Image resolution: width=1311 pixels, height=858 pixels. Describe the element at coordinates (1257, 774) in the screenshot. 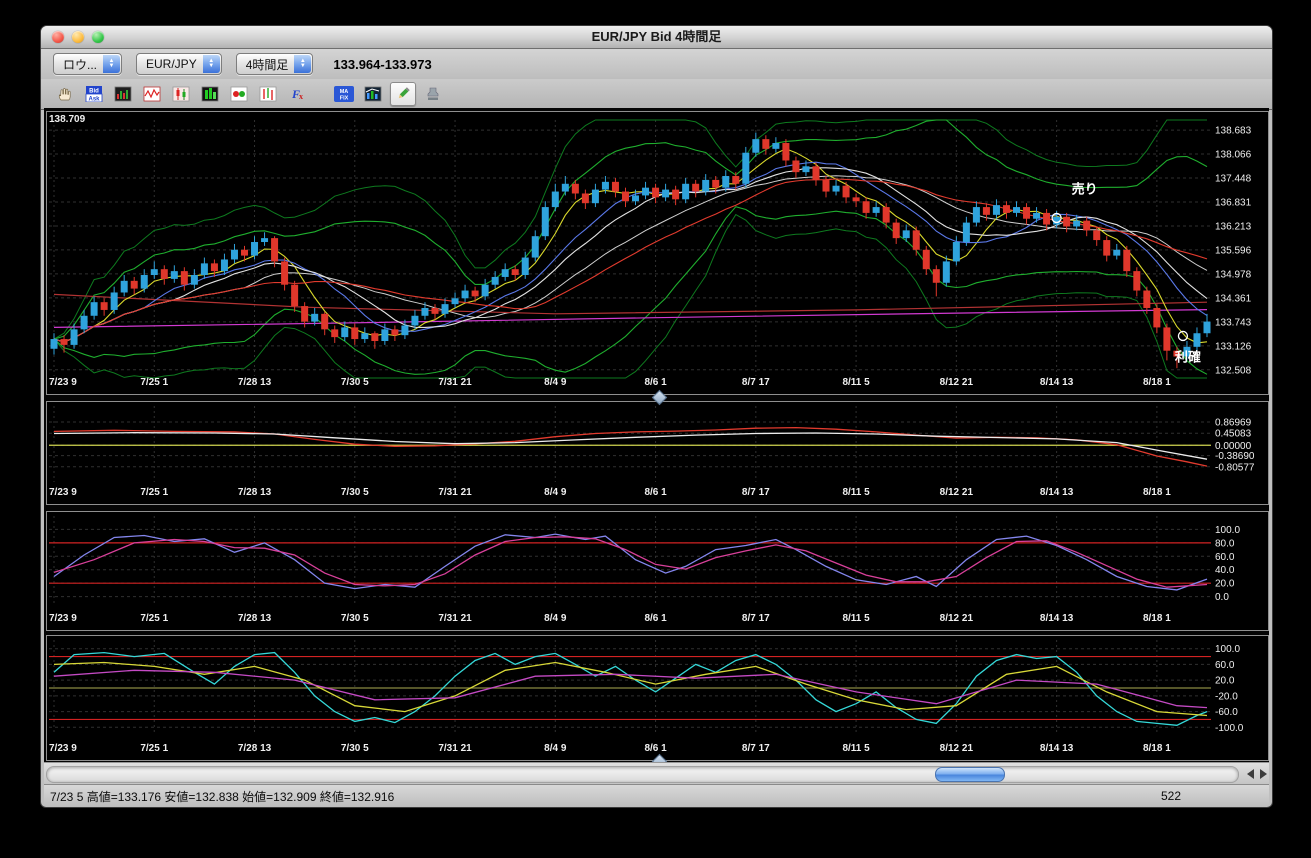

I see `scrollbar-arrows` at that location.